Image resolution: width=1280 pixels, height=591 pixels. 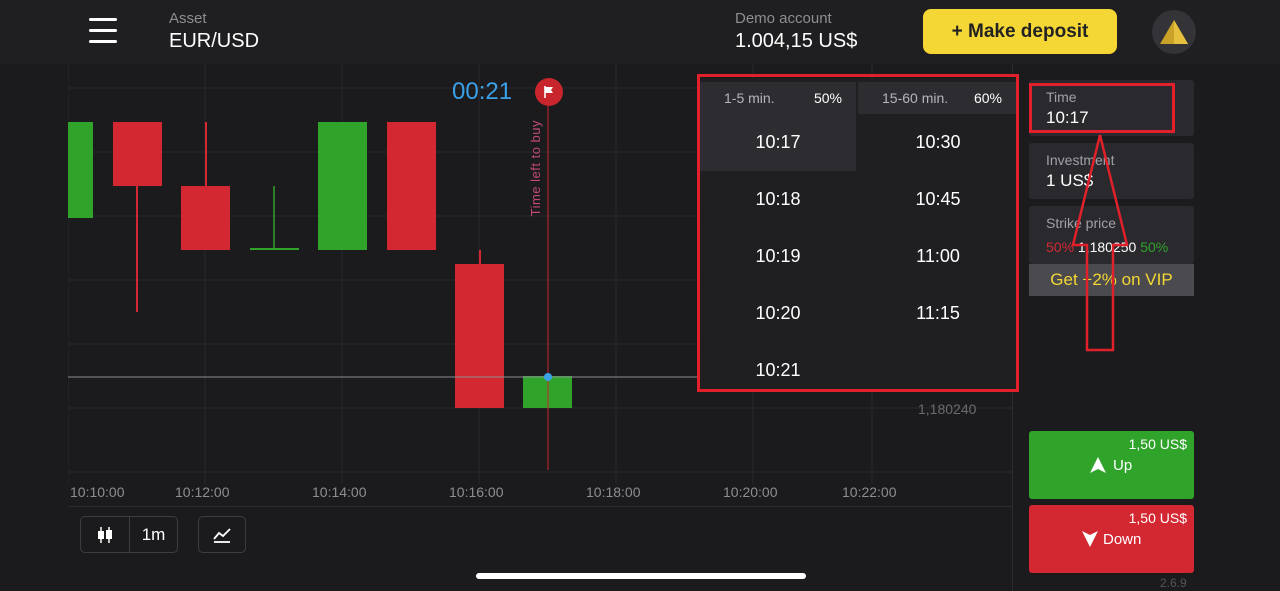 What do you see at coordinates (987, 98) in the screenshot?
I see `group-payout: 60%` at bounding box center [987, 98].